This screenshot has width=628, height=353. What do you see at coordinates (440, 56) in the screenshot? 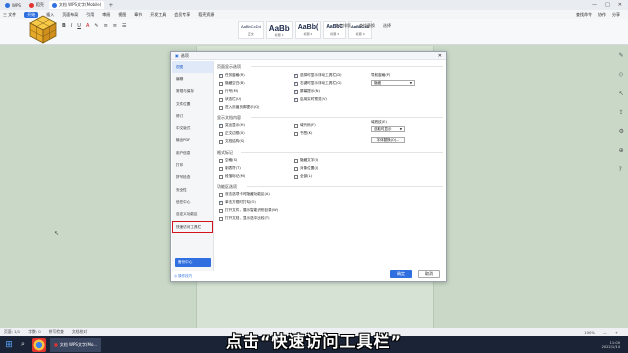
I see `close-icon: ✕` at bounding box center [440, 56].